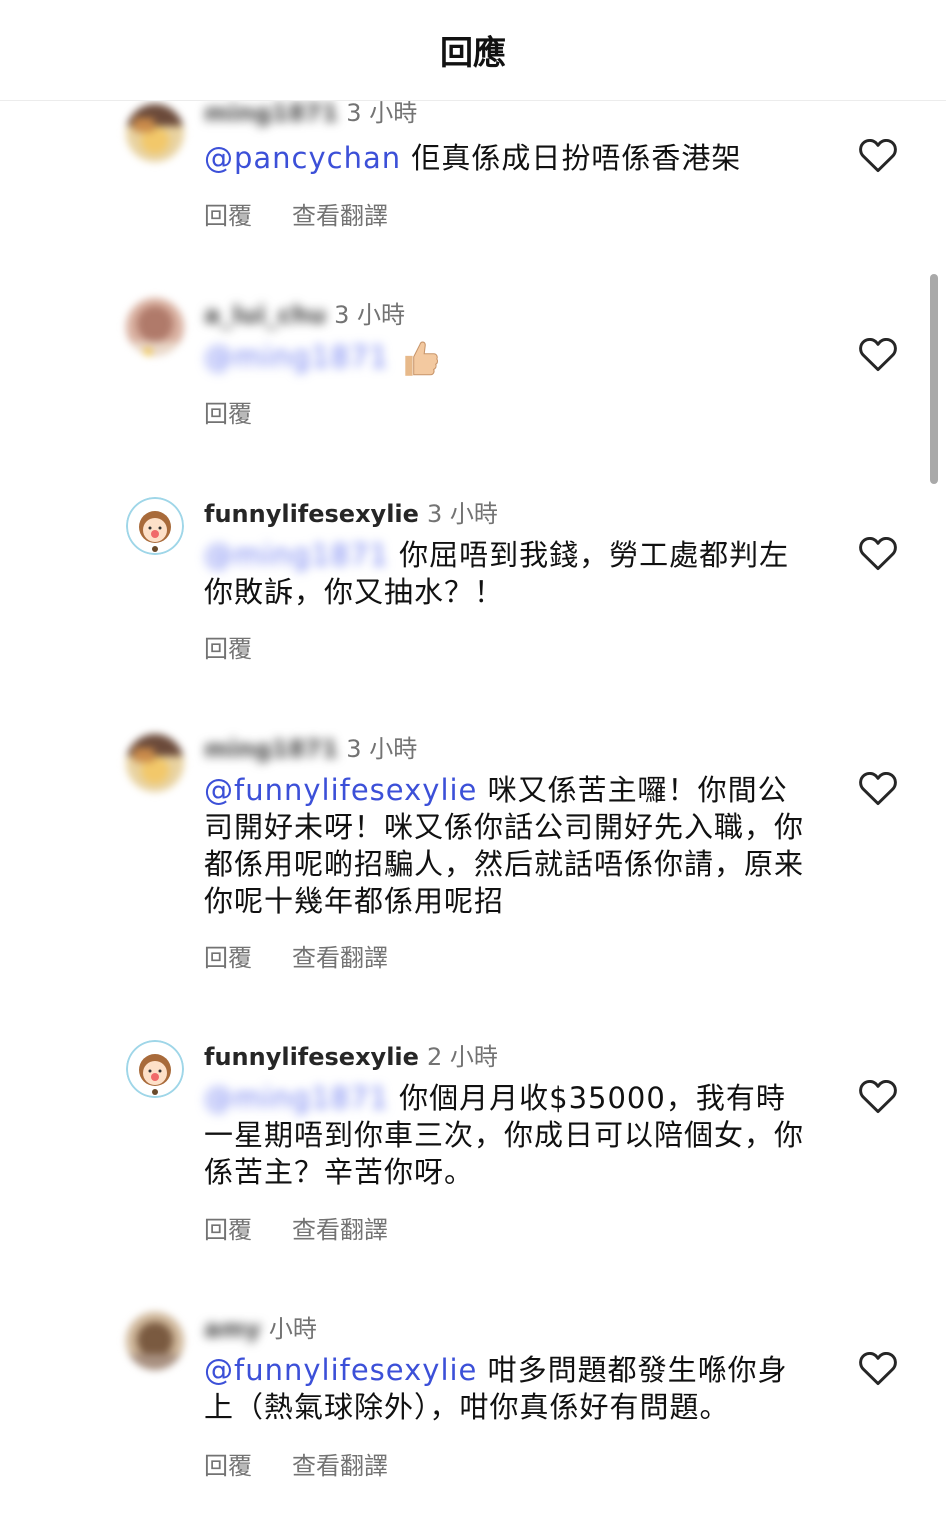 This screenshot has width=946, height=1532. Describe the element at coordinates (232, 1329) in the screenshot. I see `username: amy` at that location.